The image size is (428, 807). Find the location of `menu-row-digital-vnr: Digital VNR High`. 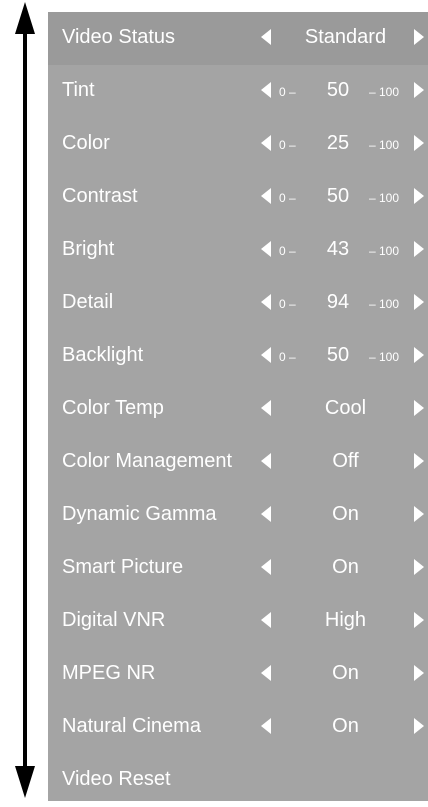

menu-row-digital-vnr: Digital VNR High is located at coordinates (238, 621).